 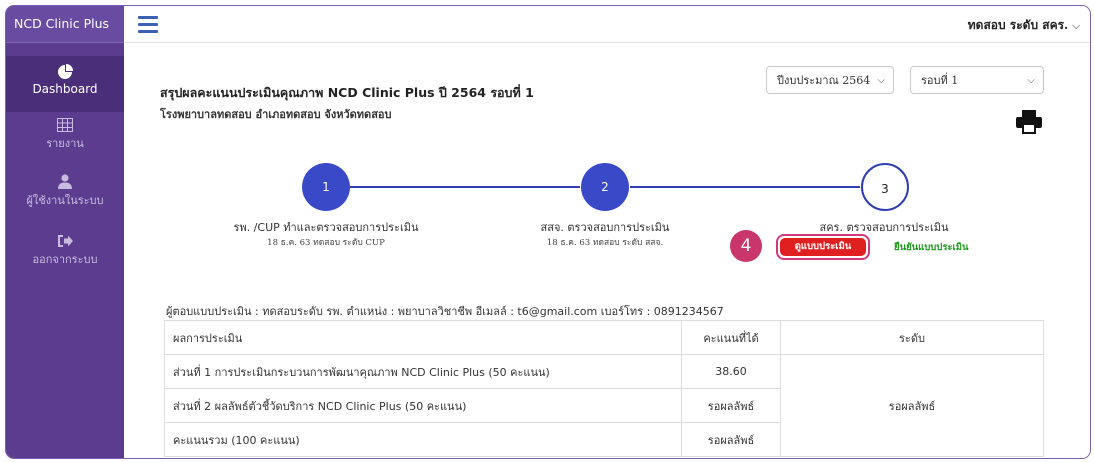 I want to click on round-select-value: รอบที่ 1, so click(x=940, y=80).